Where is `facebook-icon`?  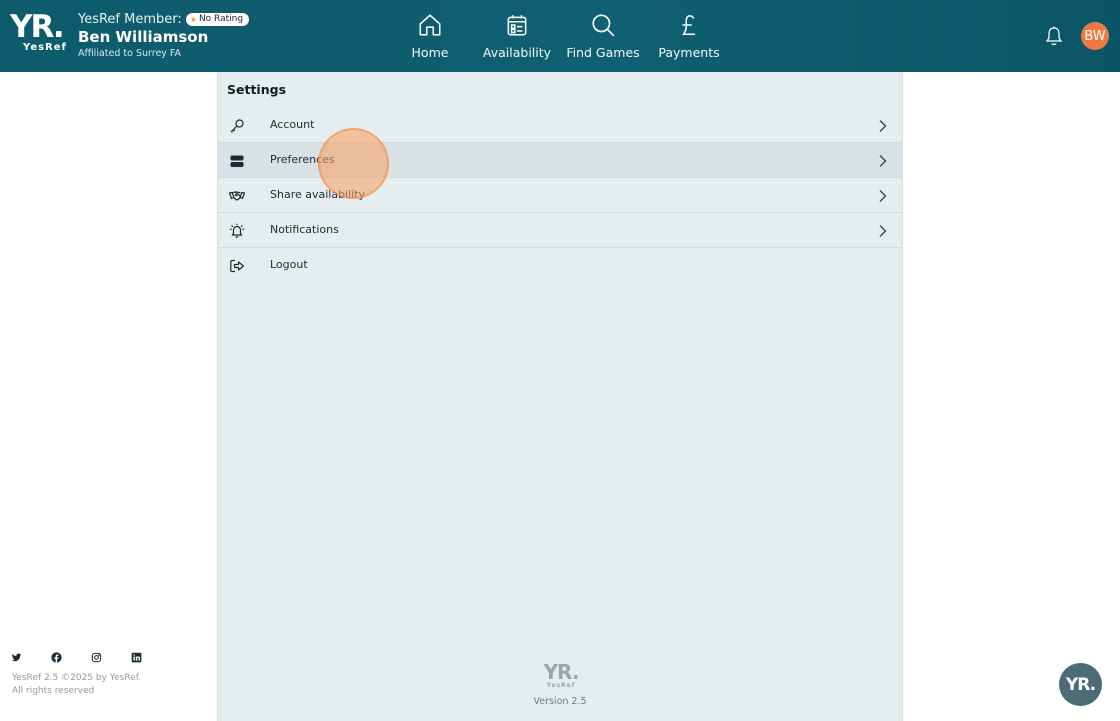
facebook-icon is located at coordinates (56, 657).